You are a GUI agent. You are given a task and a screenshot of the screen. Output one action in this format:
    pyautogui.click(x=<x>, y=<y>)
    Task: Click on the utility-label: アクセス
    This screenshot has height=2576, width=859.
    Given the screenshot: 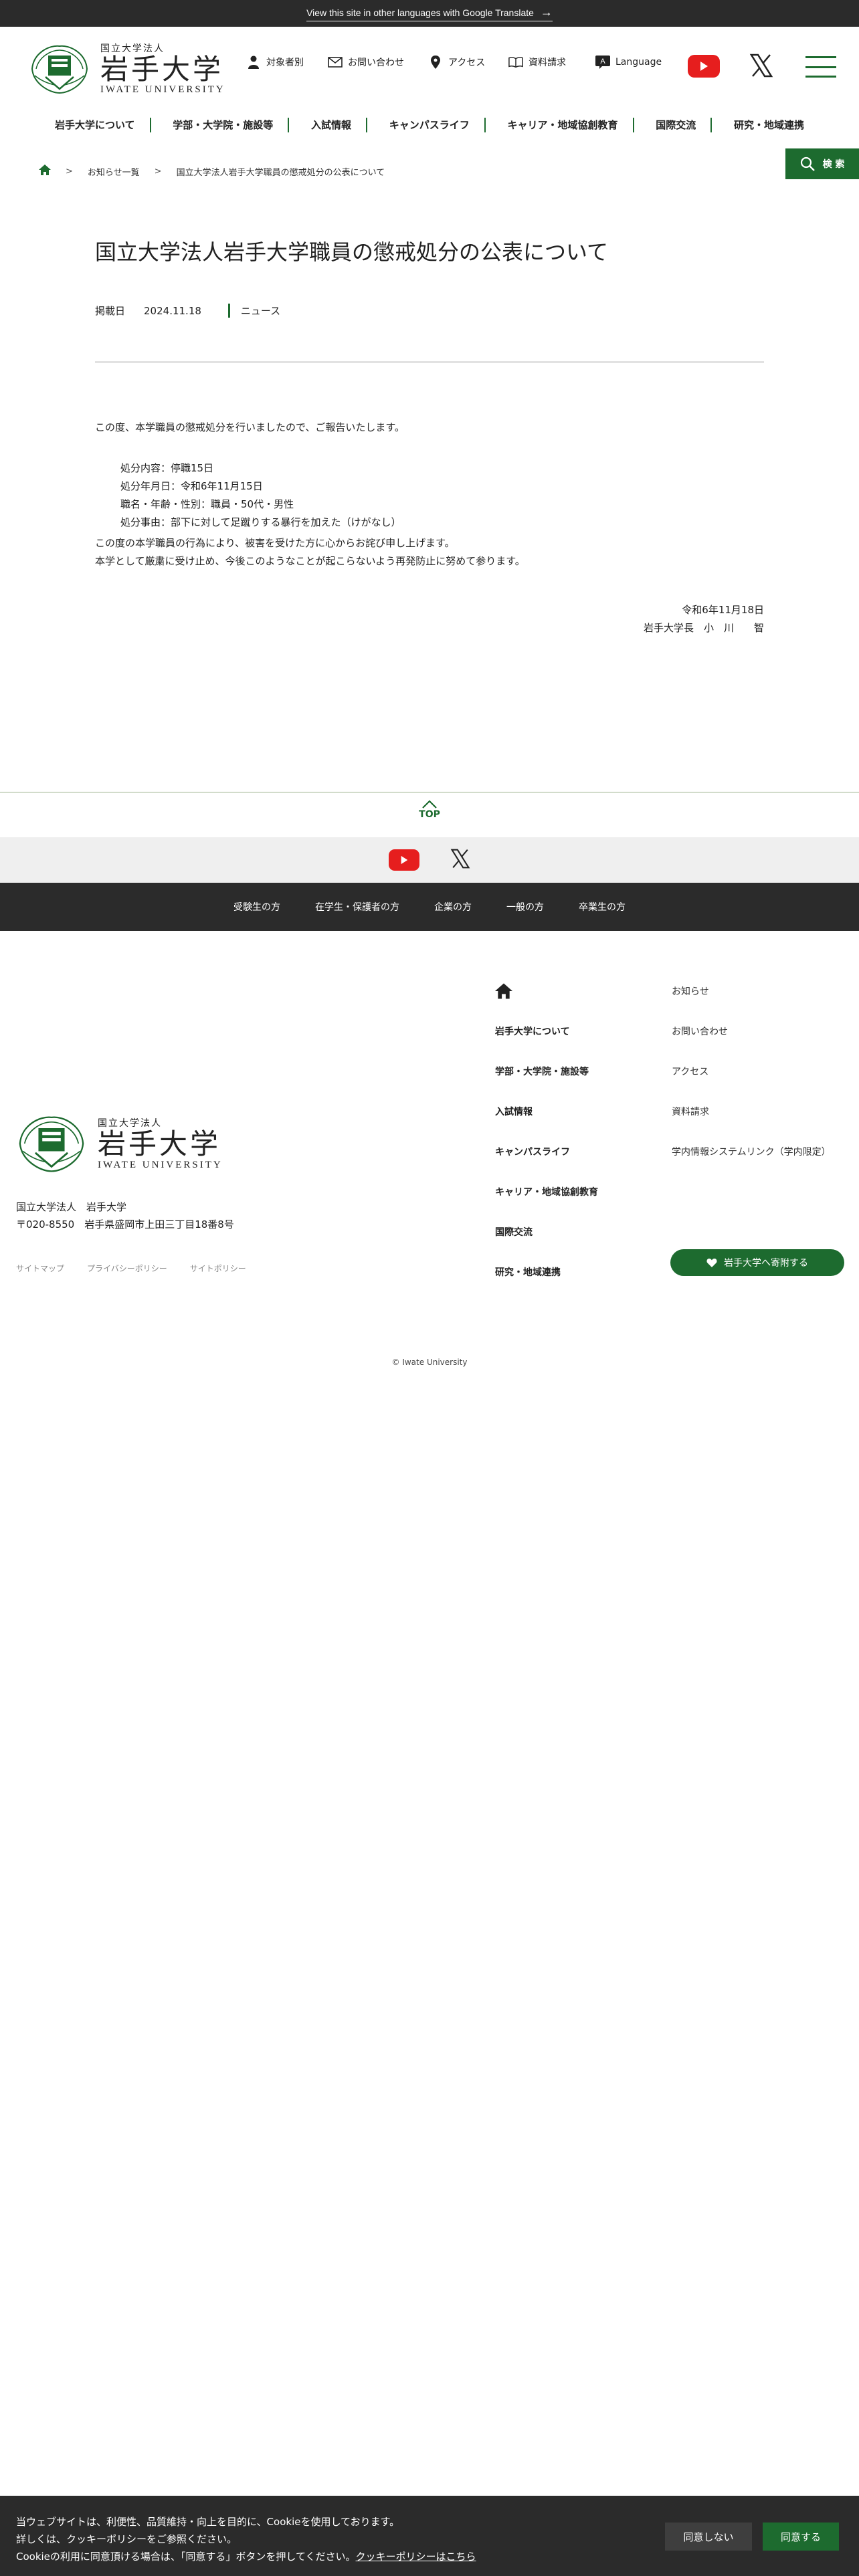 What is the action you would take?
    pyautogui.click(x=467, y=63)
    